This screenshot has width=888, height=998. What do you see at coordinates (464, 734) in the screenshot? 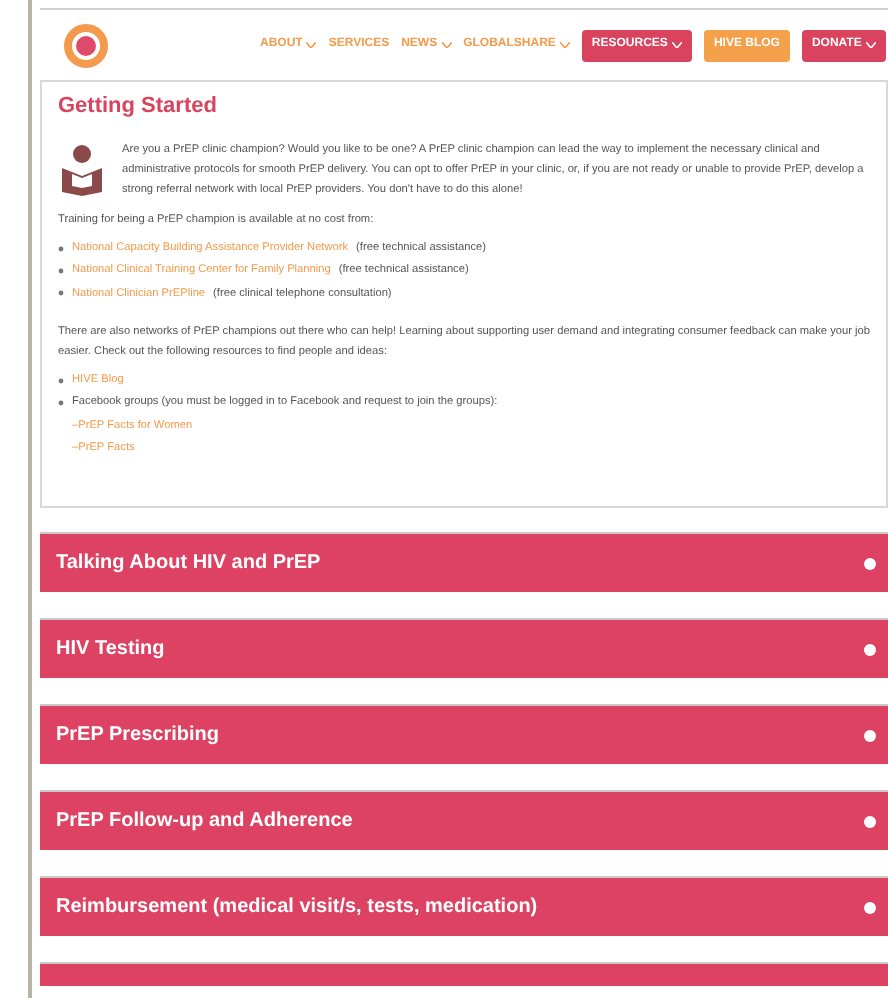
I see `accordion-header: PrEP Prescribing` at bounding box center [464, 734].